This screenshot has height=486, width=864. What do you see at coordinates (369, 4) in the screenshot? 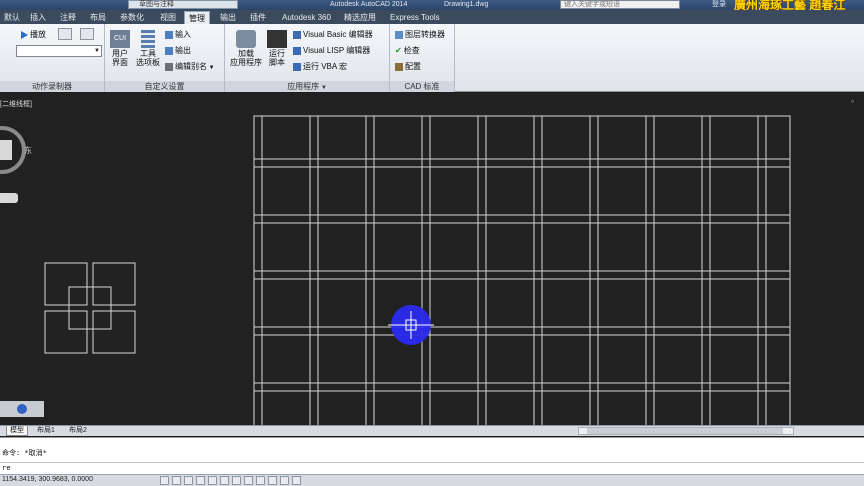
I see `app-title: Autodesk AutoCAD 2014` at bounding box center [369, 4].